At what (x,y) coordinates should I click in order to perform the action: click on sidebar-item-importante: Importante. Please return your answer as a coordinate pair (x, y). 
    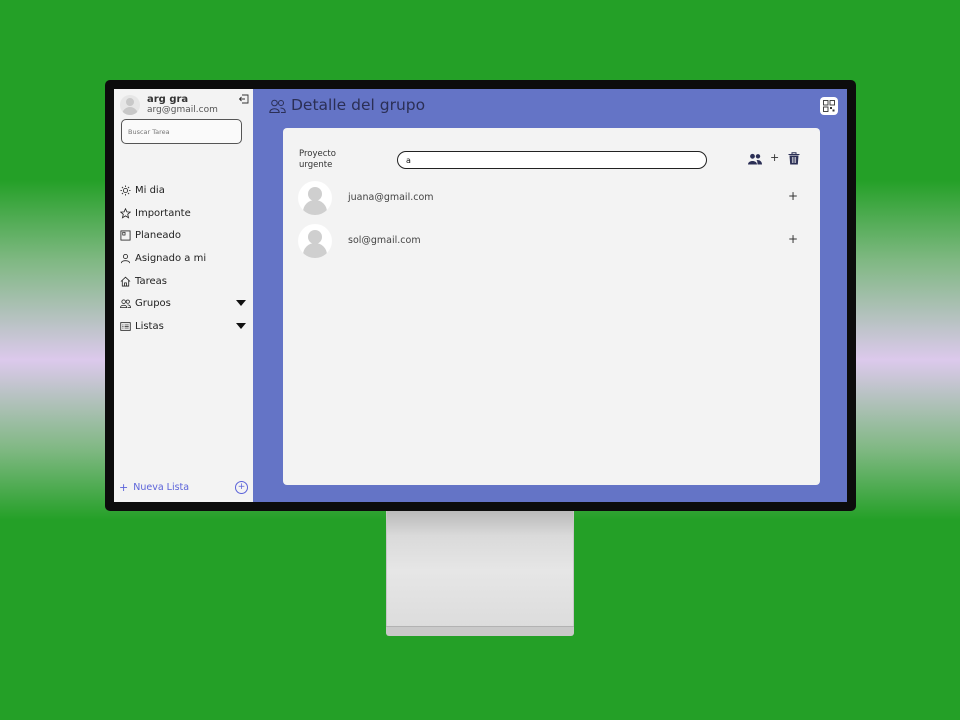
    Looking at the image, I should click on (183, 213).